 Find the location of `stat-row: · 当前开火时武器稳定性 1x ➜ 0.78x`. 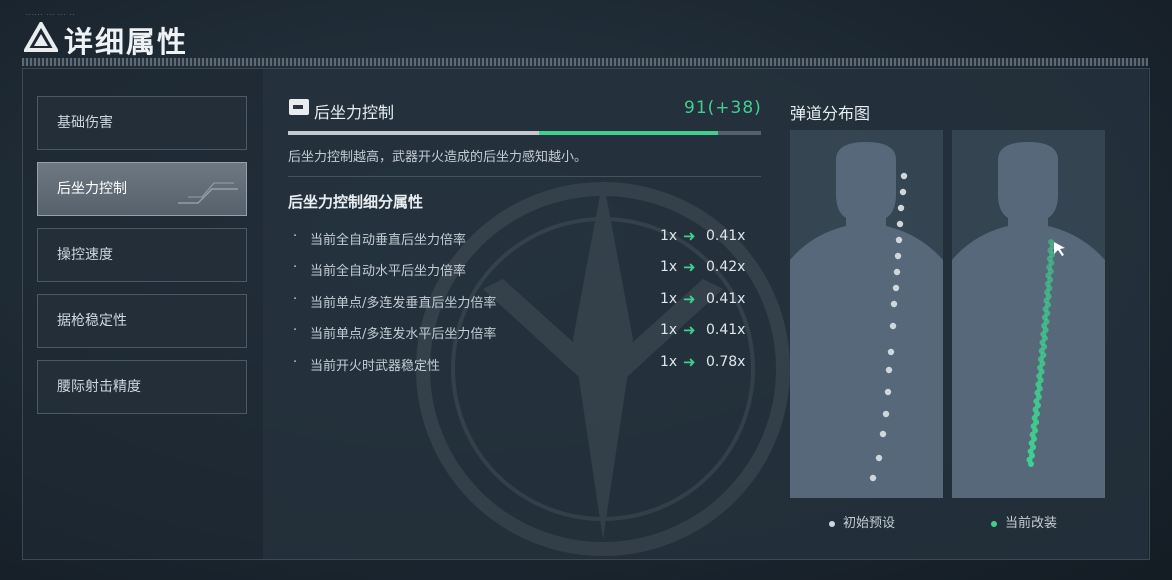

stat-row: · 当前开火时武器稳定性 1x ➜ 0.78x is located at coordinates (519, 363).